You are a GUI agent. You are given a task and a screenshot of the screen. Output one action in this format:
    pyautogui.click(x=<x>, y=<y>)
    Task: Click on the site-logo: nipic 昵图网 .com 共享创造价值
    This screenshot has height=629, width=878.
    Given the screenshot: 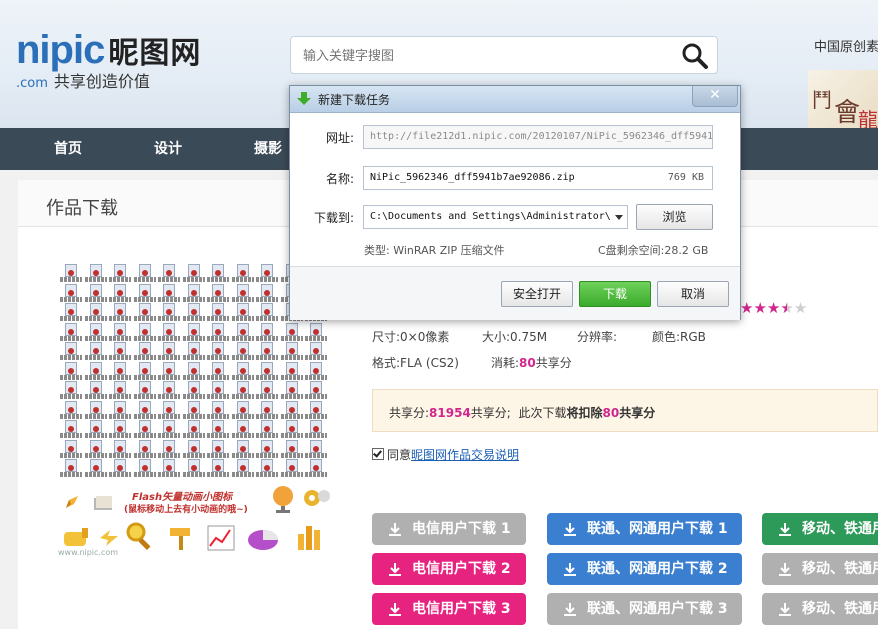 What is the action you would take?
    pyautogui.click(x=109, y=60)
    